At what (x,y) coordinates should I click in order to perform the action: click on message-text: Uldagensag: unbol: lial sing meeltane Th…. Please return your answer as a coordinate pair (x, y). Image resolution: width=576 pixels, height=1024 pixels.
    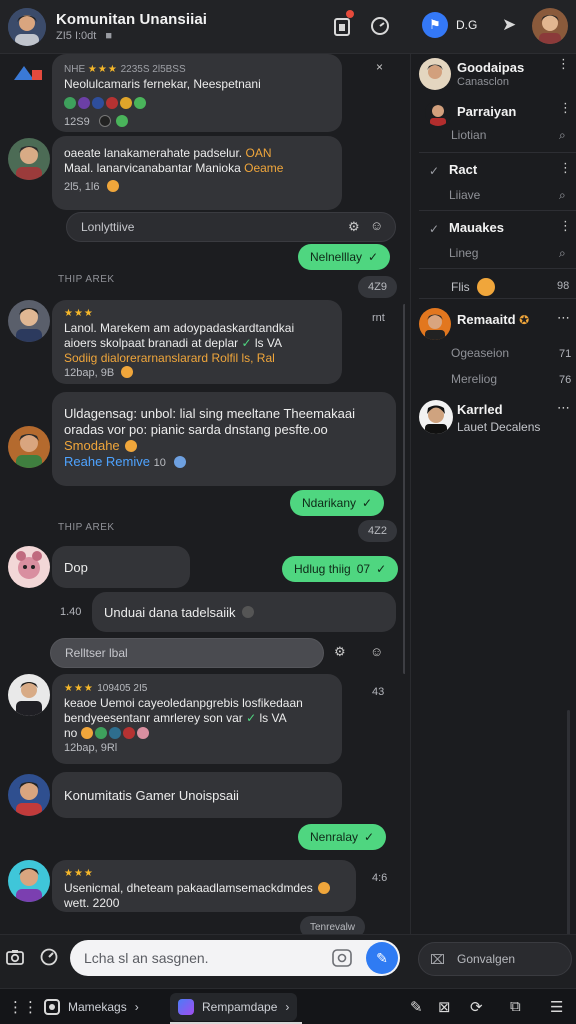
    Looking at the image, I should click on (210, 413).